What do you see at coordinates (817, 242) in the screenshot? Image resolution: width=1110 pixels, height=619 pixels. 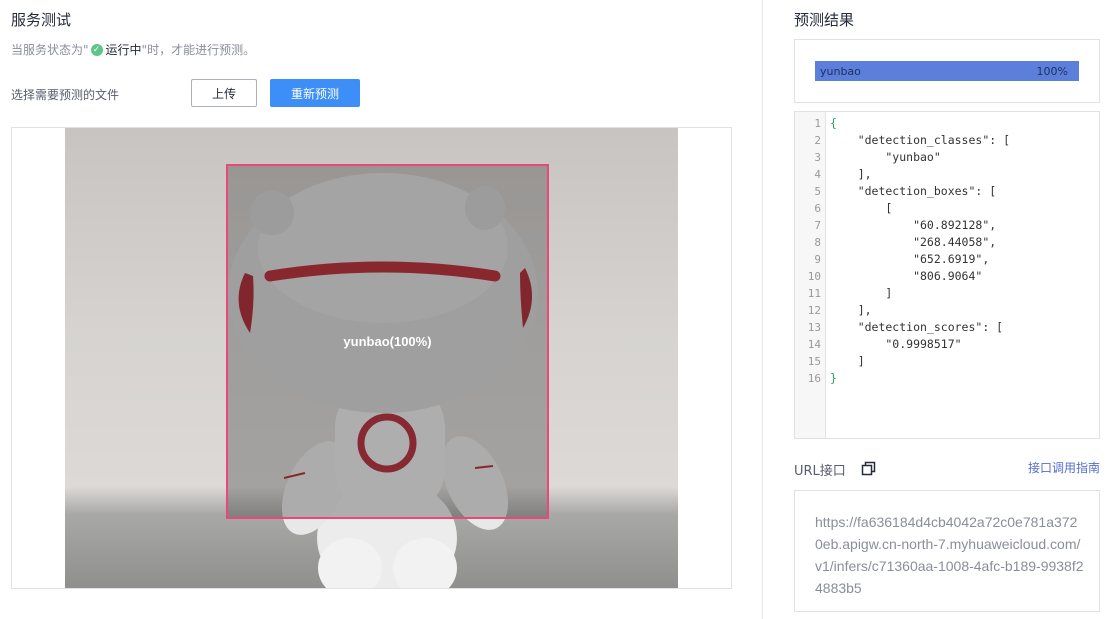 I see `line-number: 8` at bounding box center [817, 242].